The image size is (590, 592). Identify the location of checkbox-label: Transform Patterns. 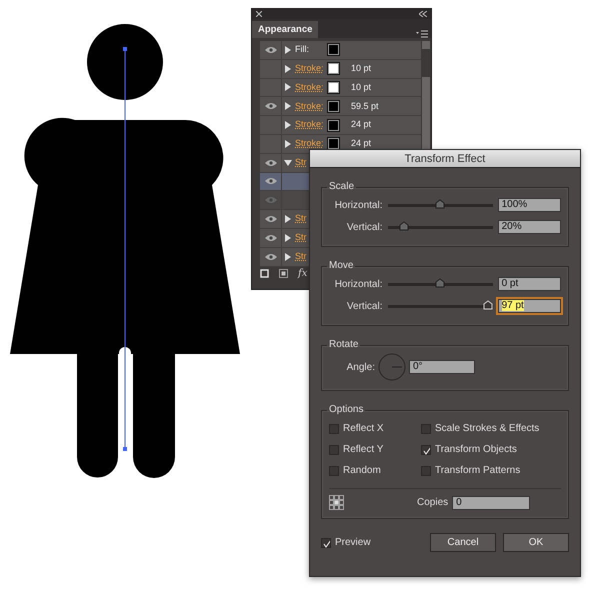
(477, 471).